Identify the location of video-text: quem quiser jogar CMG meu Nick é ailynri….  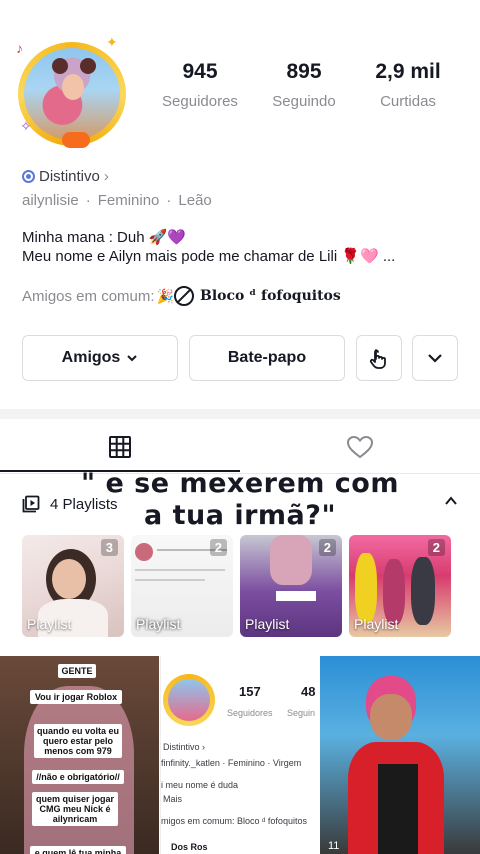
(75, 809).